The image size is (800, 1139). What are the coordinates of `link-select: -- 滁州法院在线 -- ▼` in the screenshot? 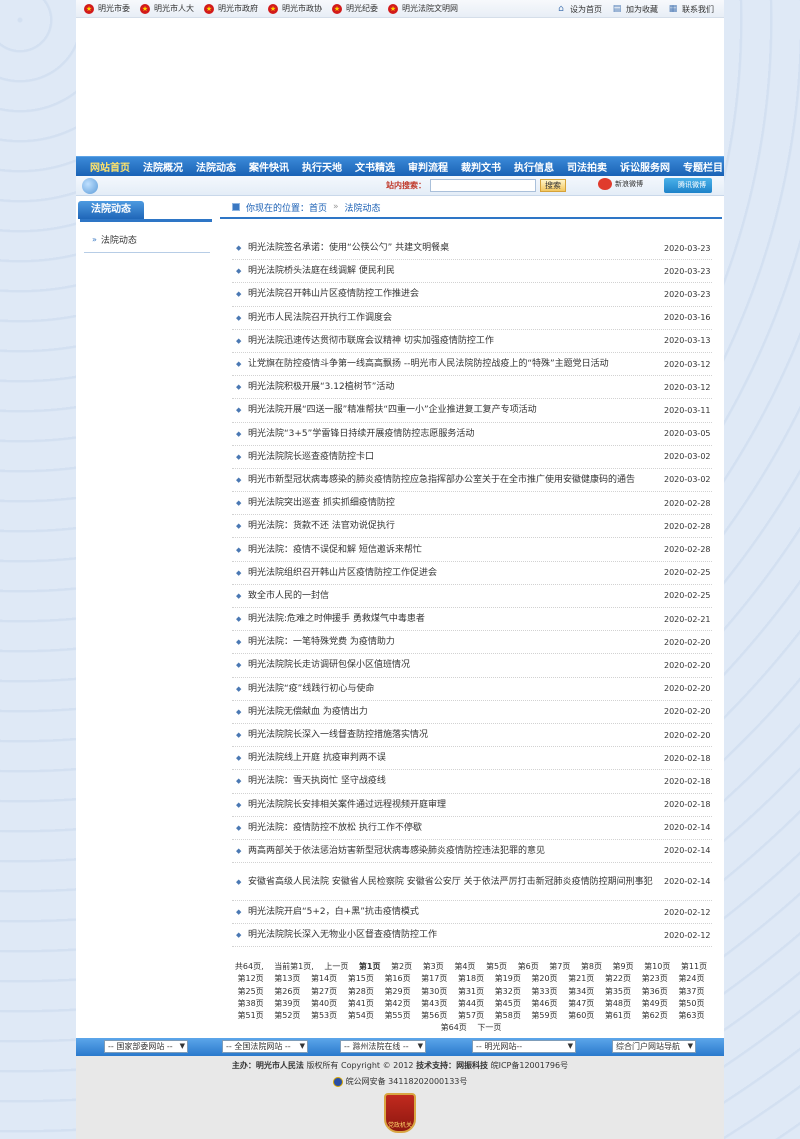 It's located at (383, 1046).